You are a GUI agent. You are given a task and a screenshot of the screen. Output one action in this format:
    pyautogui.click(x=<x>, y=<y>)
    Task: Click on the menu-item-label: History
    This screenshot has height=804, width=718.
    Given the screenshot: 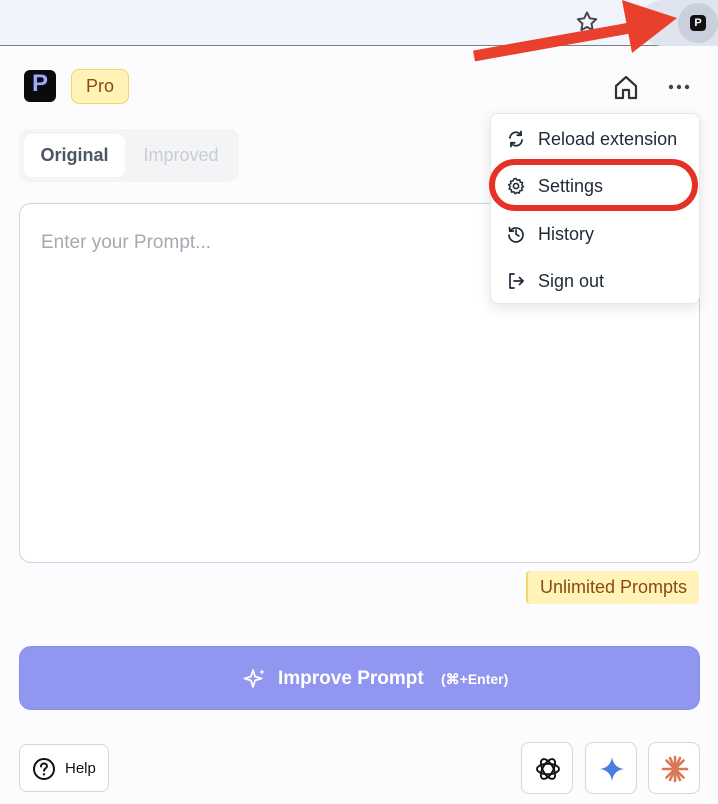 What is the action you would take?
    pyautogui.click(x=566, y=234)
    